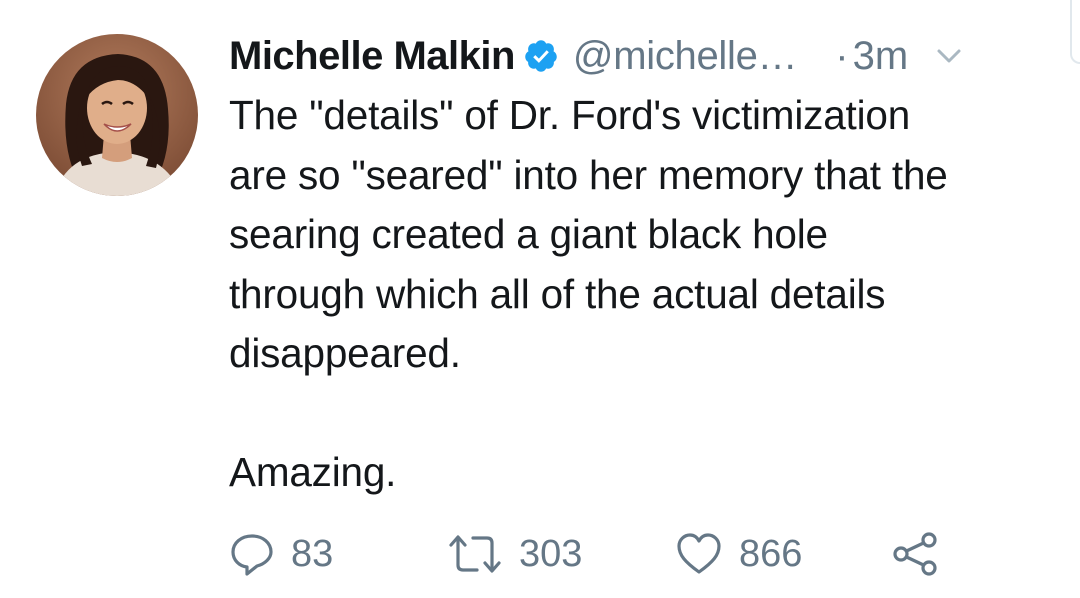 Image resolution: width=1080 pixels, height=598 pixels. What do you see at coordinates (880, 55) in the screenshot?
I see `time-label: 3m` at bounding box center [880, 55].